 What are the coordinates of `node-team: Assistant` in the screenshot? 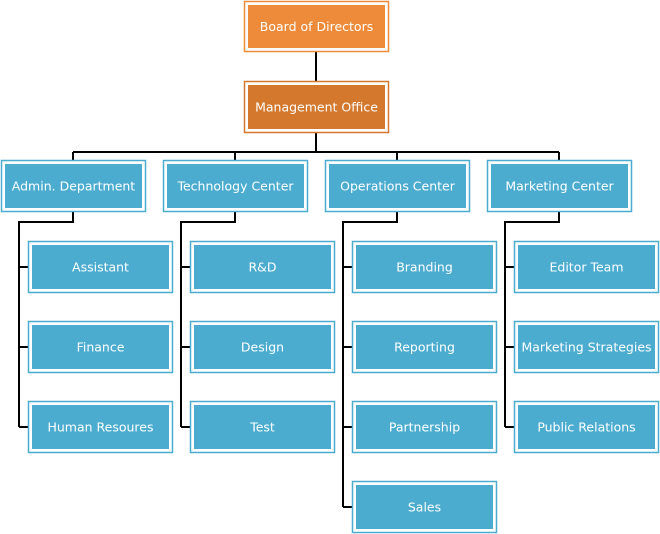 It's located at (100, 267).